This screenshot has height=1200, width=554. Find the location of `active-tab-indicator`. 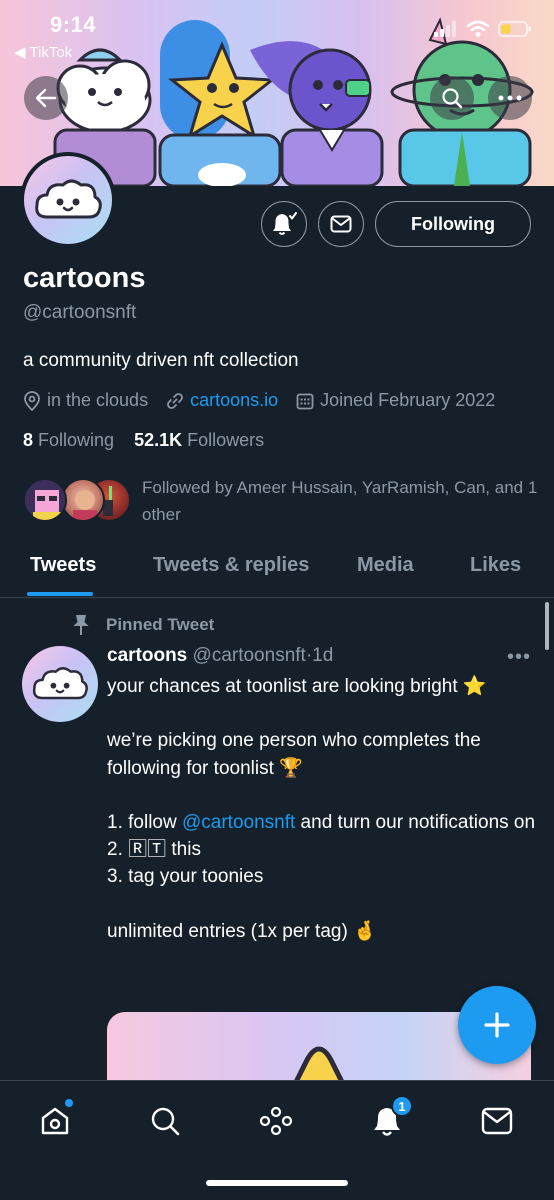

active-tab-indicator is located at coordinates (60, 594).